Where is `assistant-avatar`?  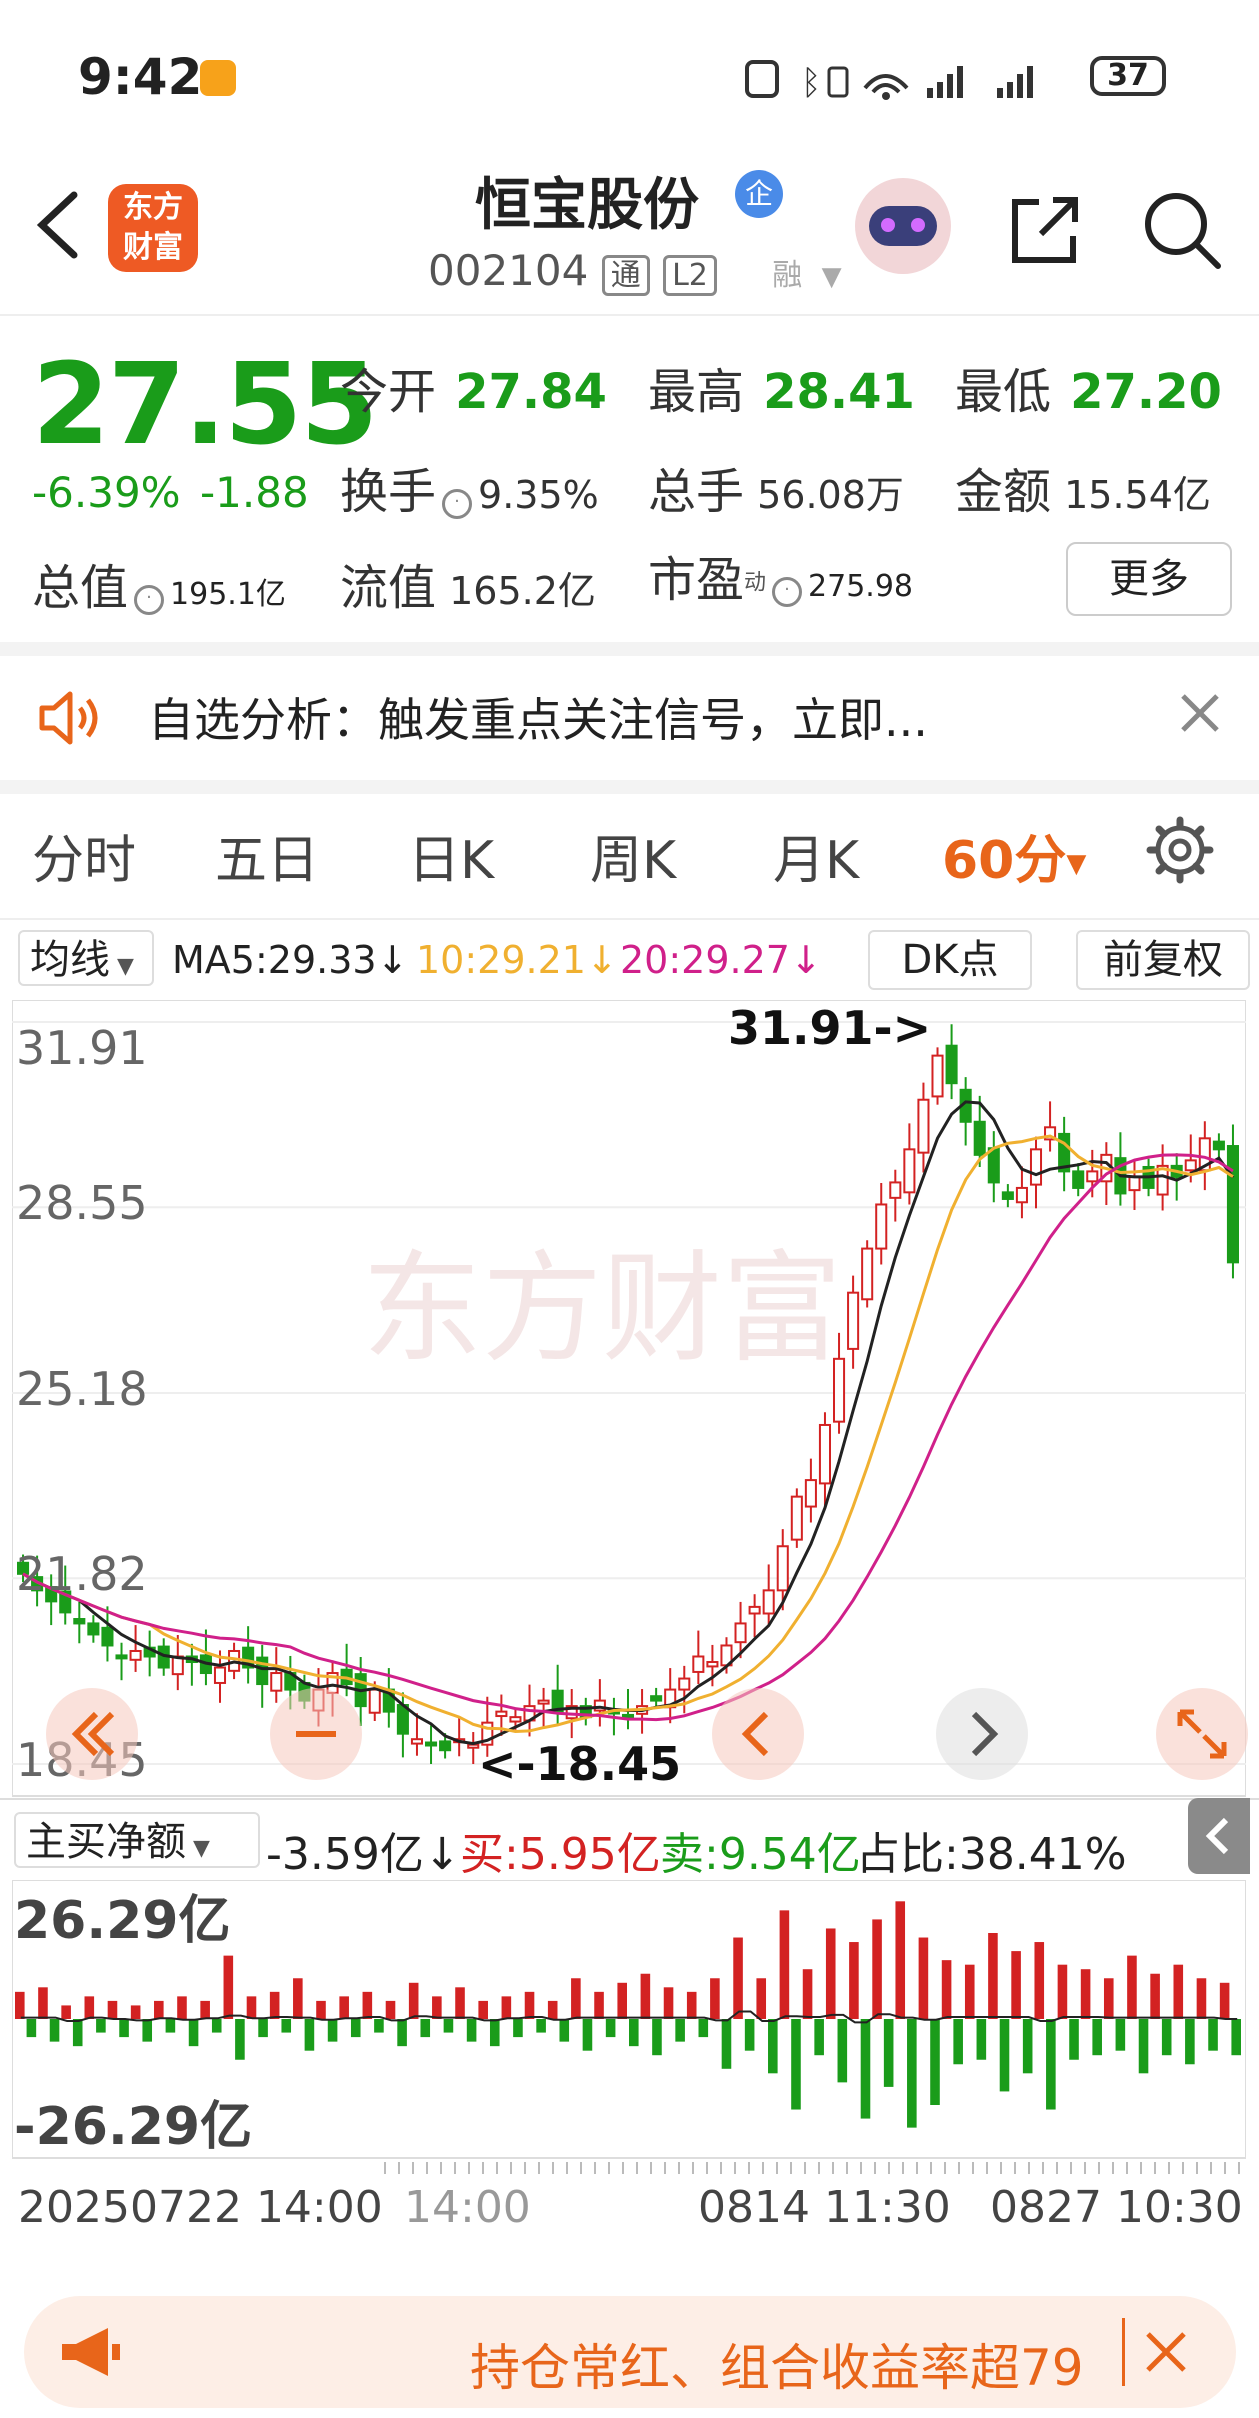
assistant-avatar is located at coordinates (903, 226).